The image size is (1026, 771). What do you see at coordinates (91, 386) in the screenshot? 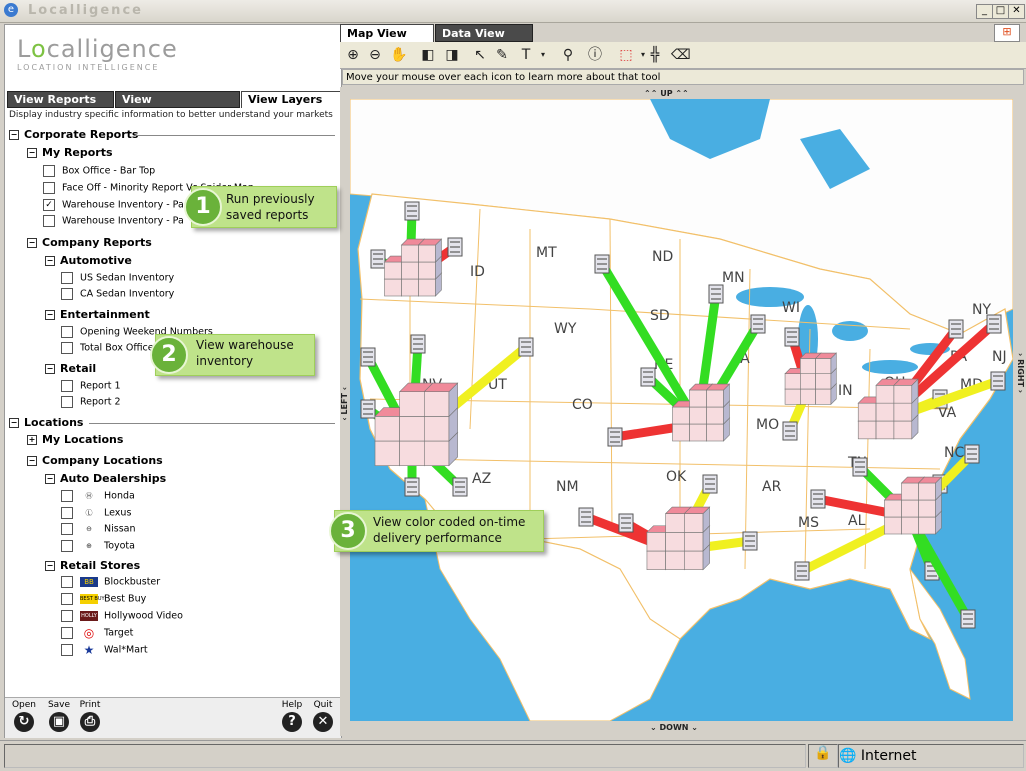
I see `report-item: Report 1` at bounding box center [91, 386].